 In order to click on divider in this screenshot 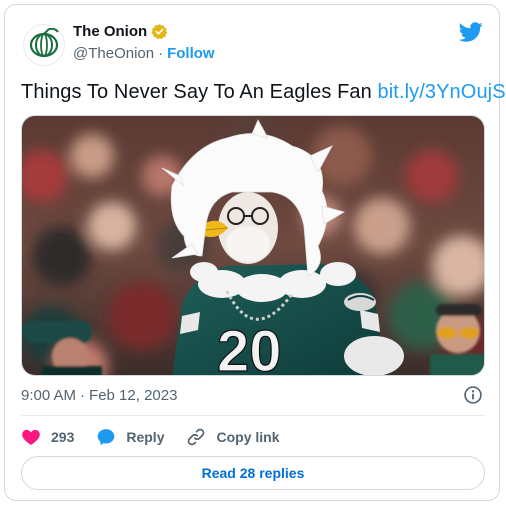, I will do `click(253, 415)`.